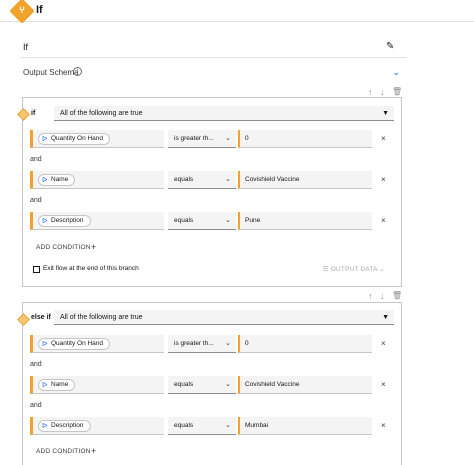  Describe the element at coordinates (91, 268) in the screenshot. I see `exit-flow-label: Exit flow at the end of this branch` at that location.